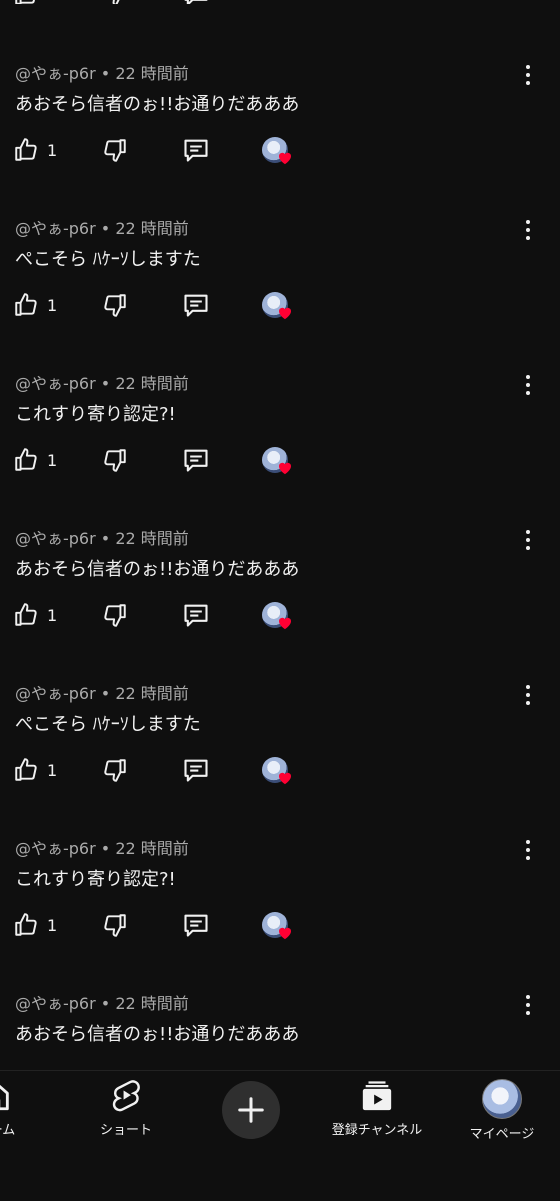 This screenshot has height=1201, width=560. I want to click on create-button, so click(251, 1110).